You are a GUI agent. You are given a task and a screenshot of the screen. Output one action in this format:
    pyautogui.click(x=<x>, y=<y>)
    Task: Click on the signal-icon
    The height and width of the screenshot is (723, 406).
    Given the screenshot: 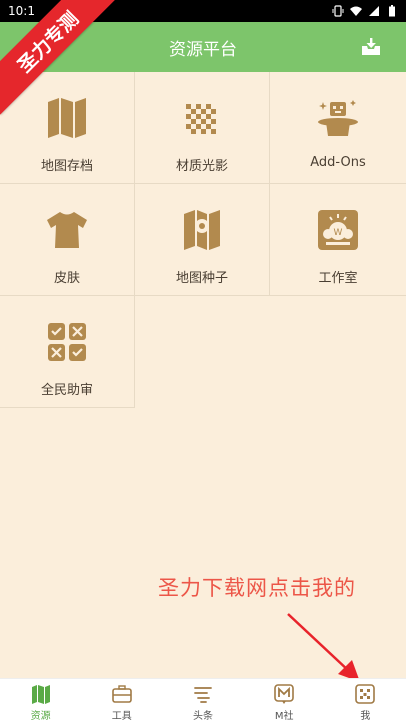 What is the action you would take?
    pyautogui.click(x=374, y=11)
    